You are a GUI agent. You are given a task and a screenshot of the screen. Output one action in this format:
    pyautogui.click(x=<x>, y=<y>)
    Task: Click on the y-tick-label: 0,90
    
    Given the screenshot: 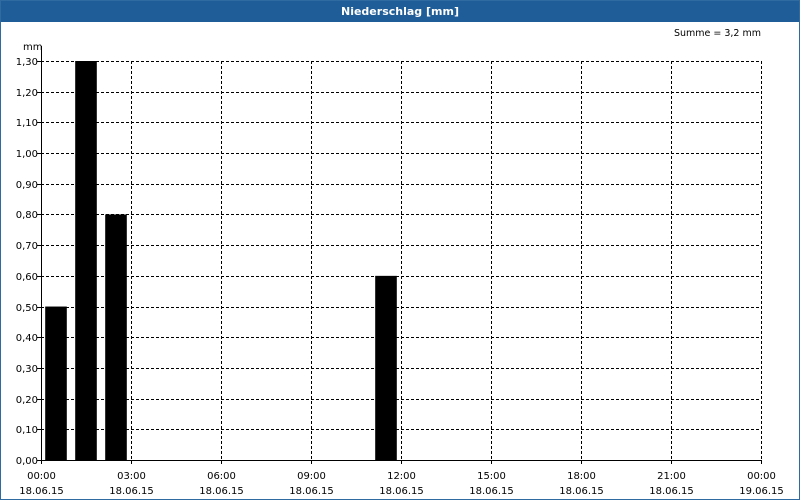 What is the action you would take?
    pyautogui.click(x=27, y=185)
    